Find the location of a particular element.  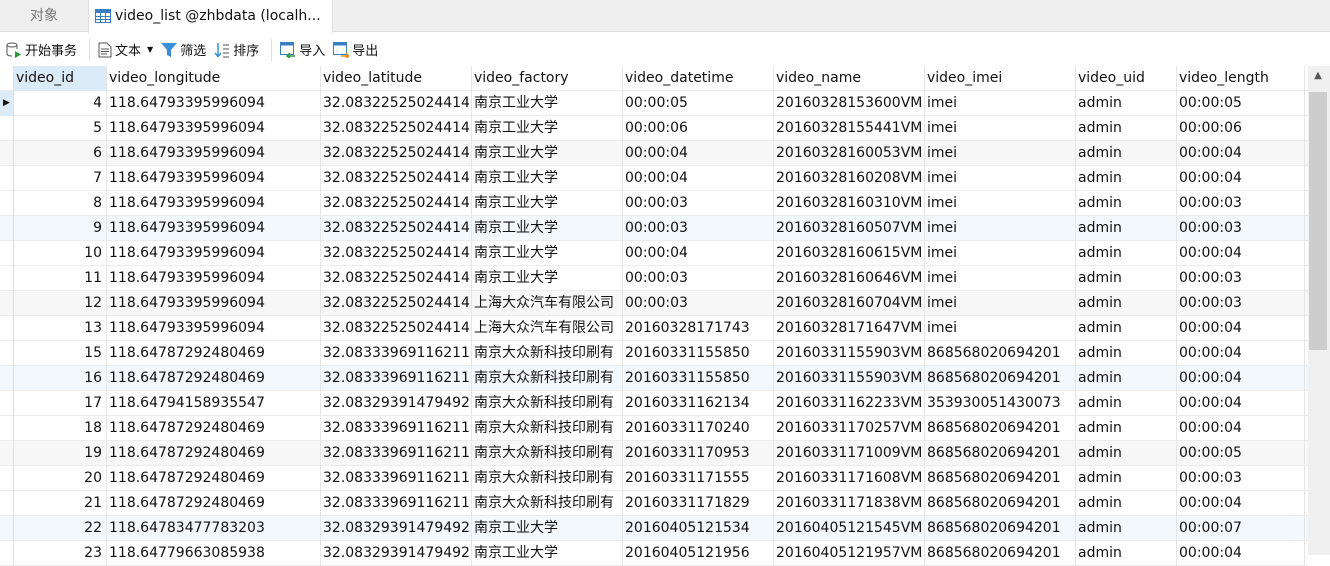

cell-video-longitude: 118.64783477783203 is located at coordinates (214, 528).